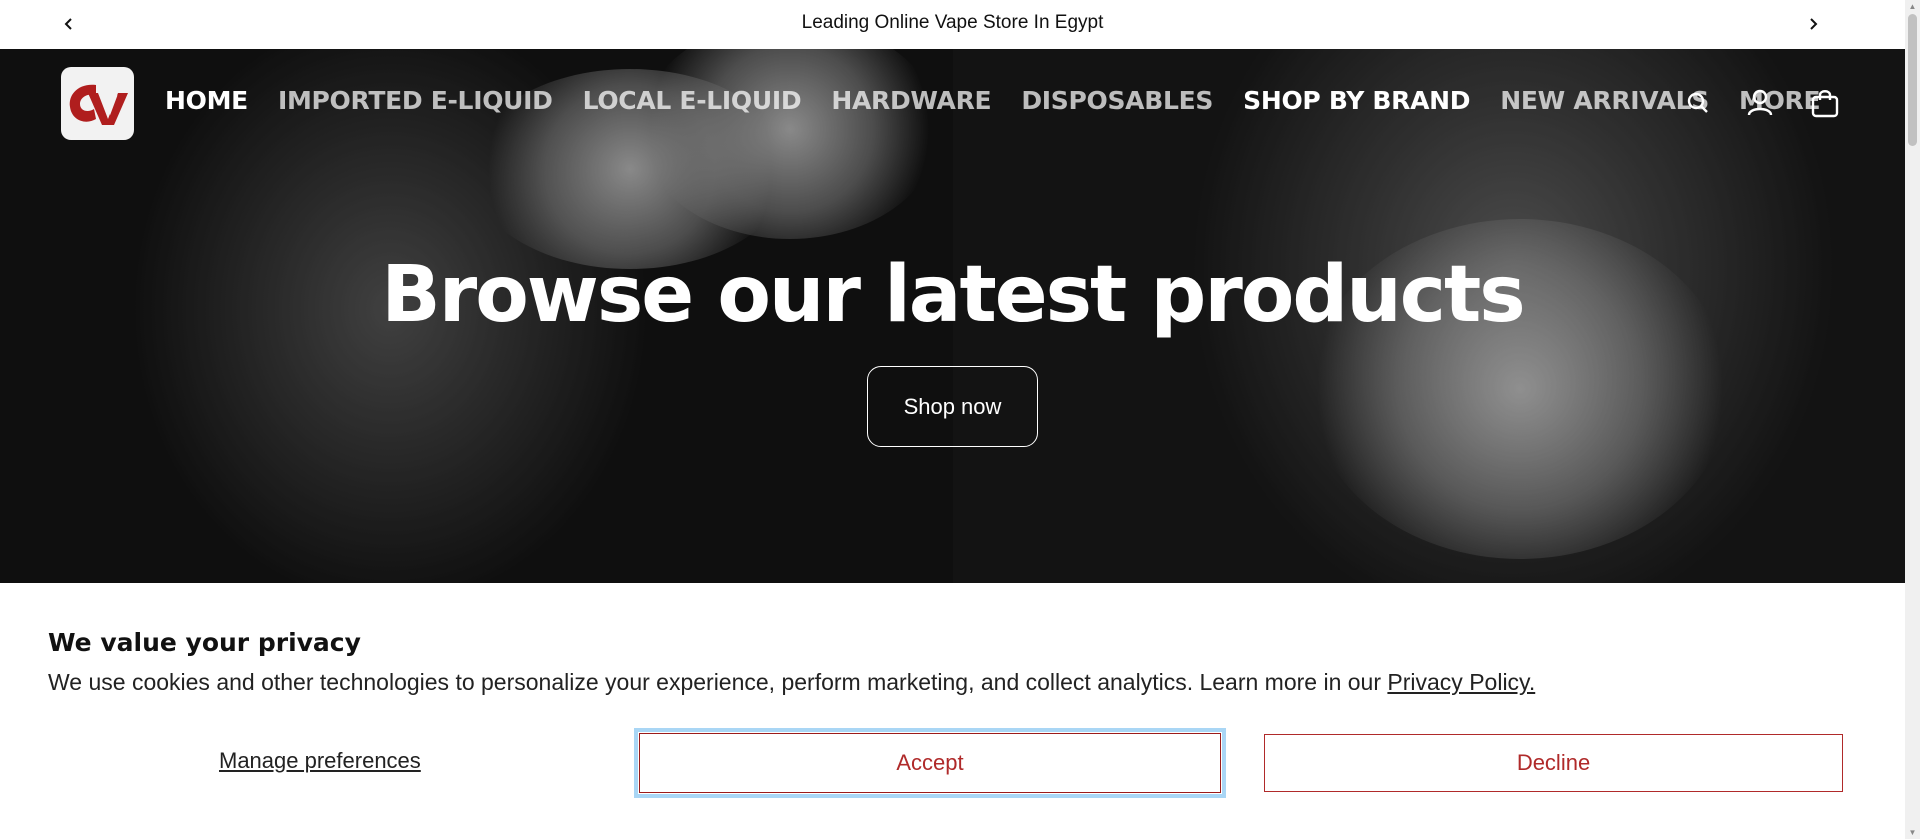 This screenshot has width=1920, height=839. I want to click on search-icon, so click(1698, 103).